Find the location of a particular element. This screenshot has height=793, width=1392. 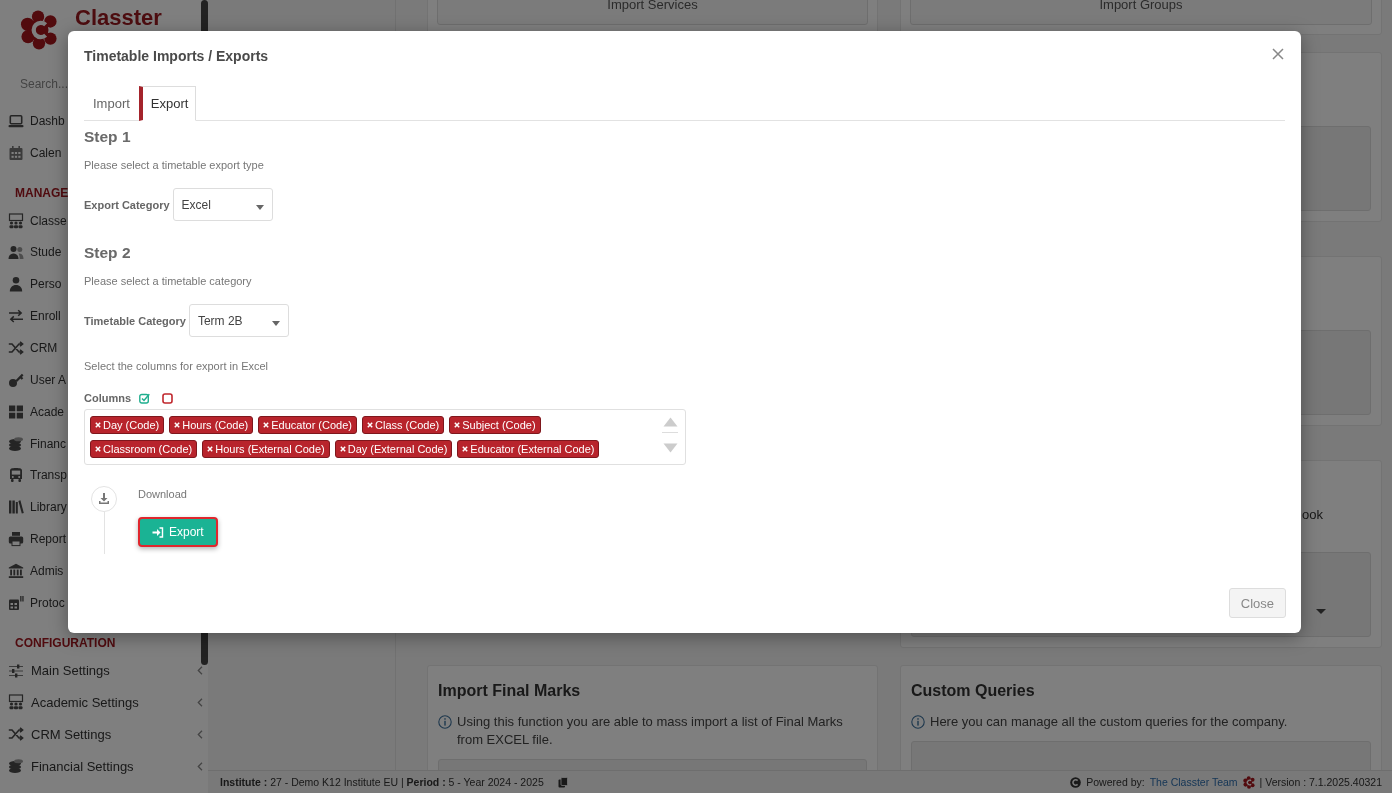

field-label: Columns is located at coordinates (108, 398).